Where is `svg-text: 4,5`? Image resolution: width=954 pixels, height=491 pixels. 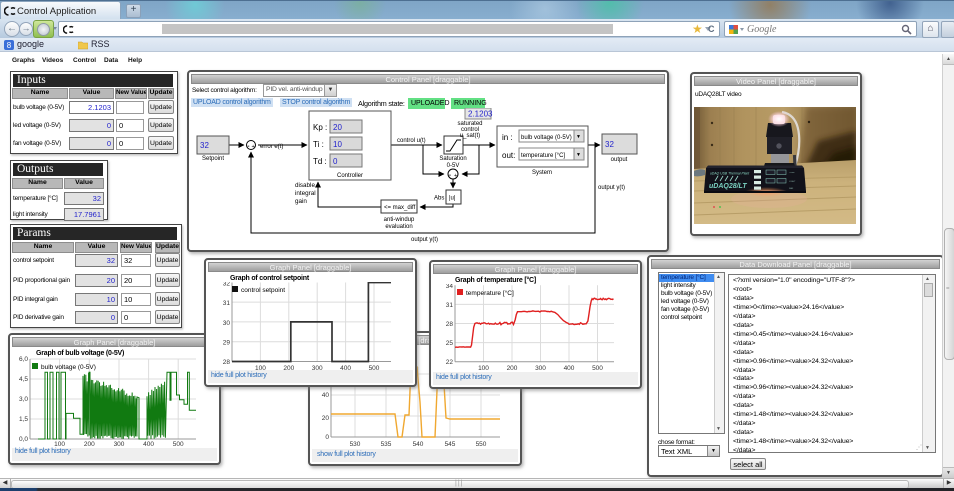 svg-text: 4,5 is located at coordinates (23, 379).